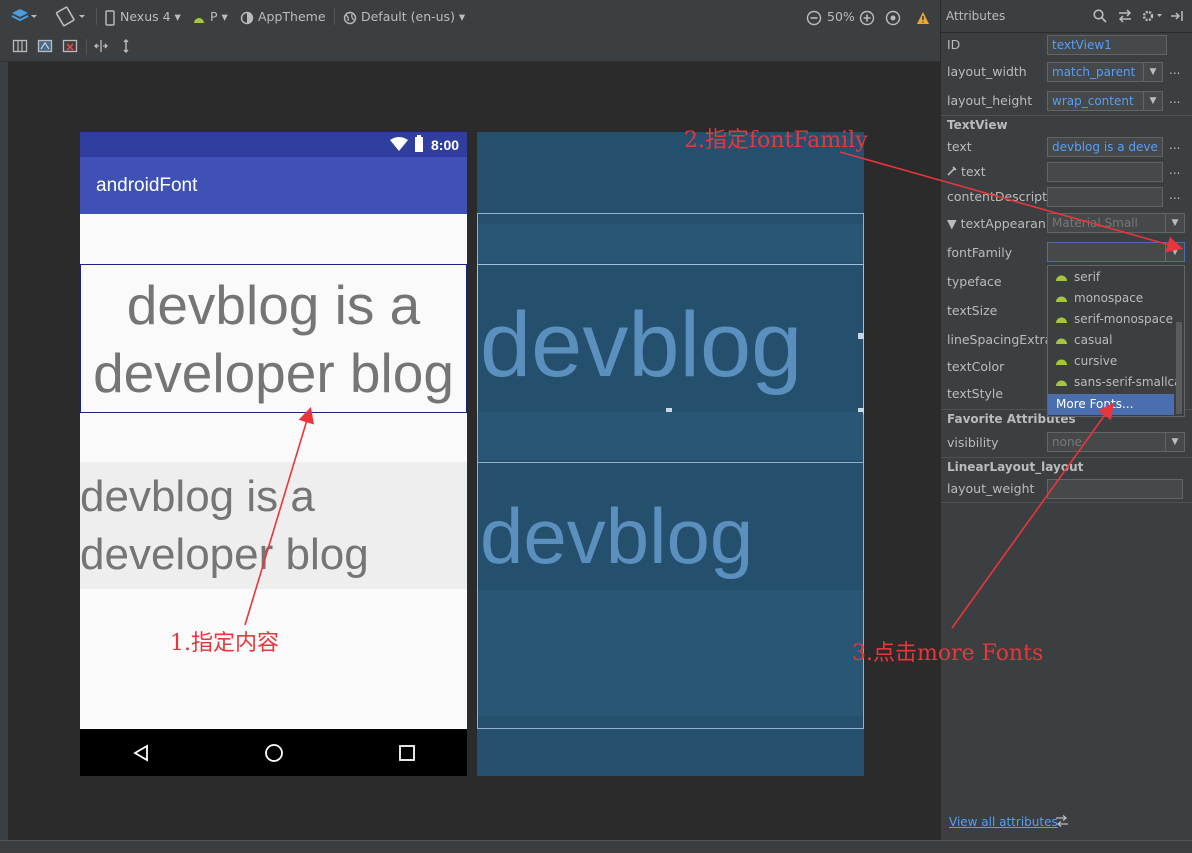 This screenshot has height=853, width=1192. I want to click on textview-second: devblog is a developer blog, so click(273, 525).